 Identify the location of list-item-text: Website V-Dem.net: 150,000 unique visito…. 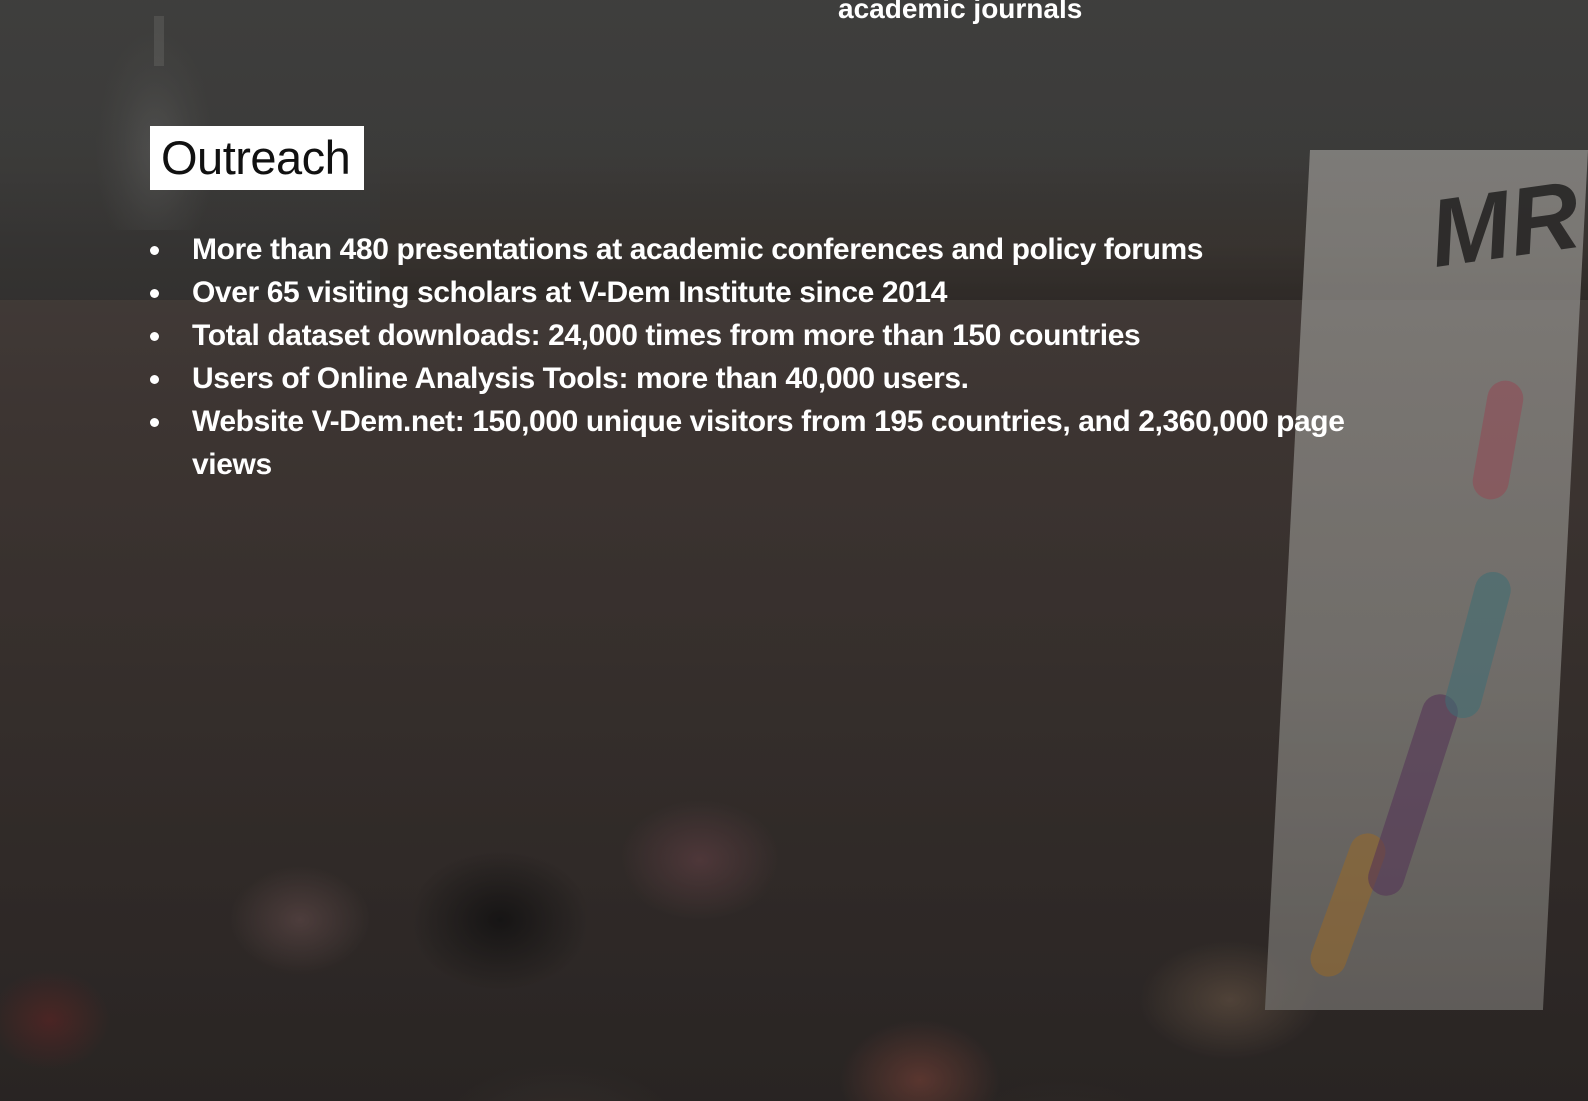
(768, 443).